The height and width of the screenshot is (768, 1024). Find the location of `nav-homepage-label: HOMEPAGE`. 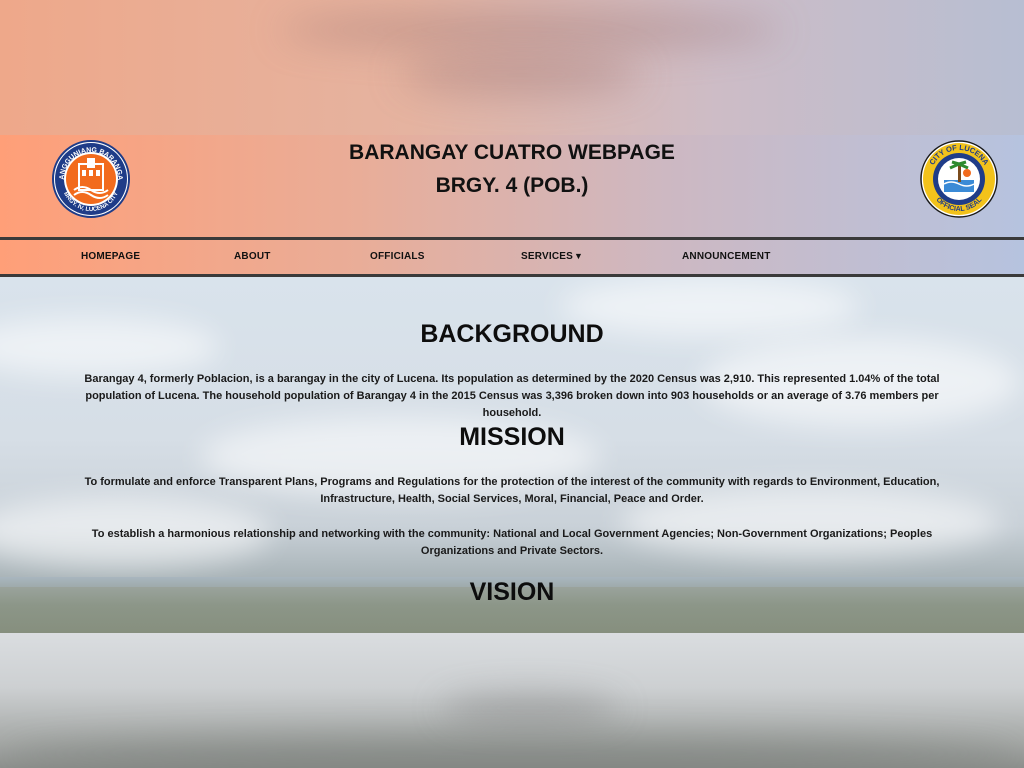

nav-homepage-label: HOMEPAGE is located at coordinates (111, 256).